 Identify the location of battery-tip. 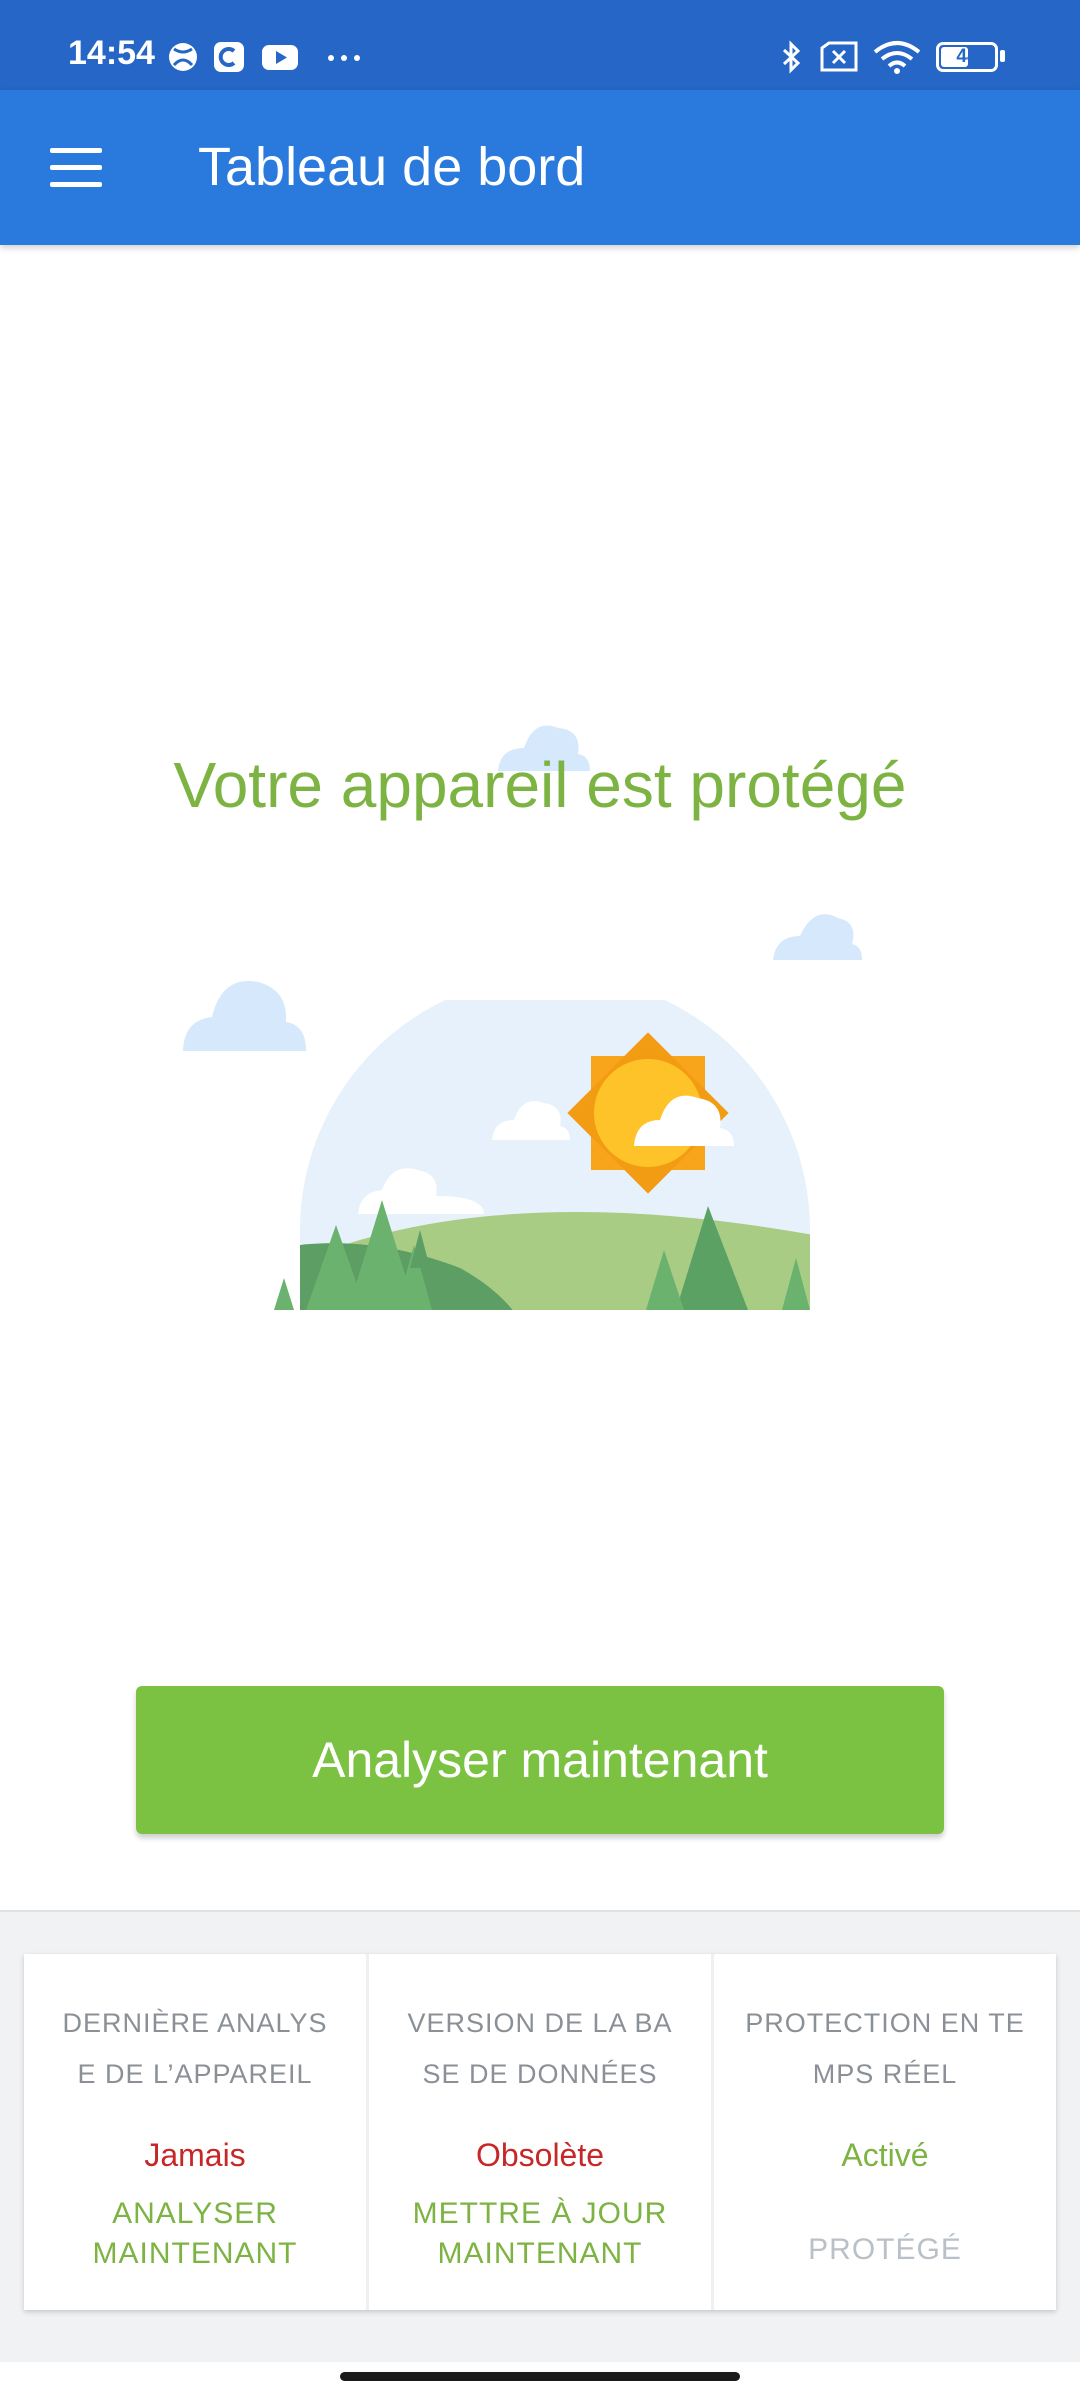
(1002, 56).